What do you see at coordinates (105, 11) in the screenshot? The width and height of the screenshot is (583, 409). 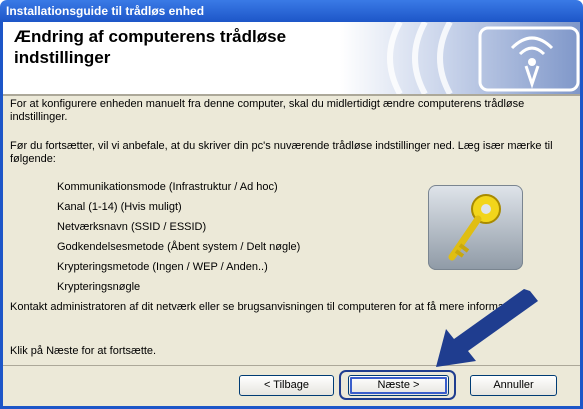 I see `window-title: Installationsguide til trådløs enhed` at bounding box center [105, 11].